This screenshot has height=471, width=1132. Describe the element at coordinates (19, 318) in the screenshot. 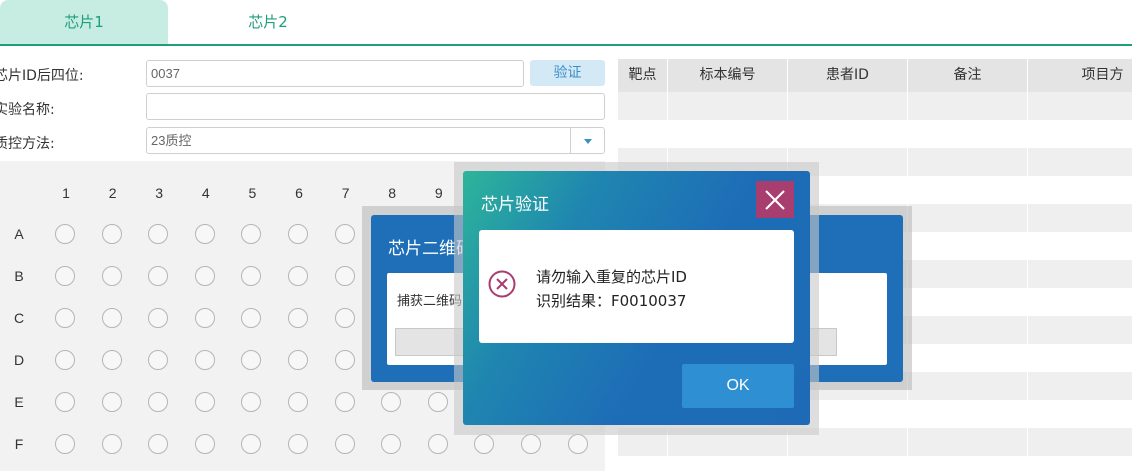

I see `plate-row-header: C` at that location.